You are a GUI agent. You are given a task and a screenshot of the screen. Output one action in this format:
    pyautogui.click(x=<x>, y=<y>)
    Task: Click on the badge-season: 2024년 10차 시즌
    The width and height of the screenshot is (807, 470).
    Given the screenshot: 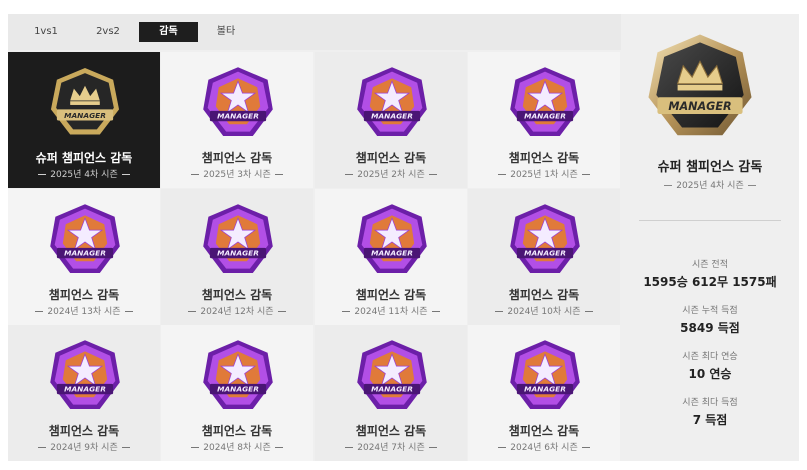 What is the action you would take?
    pyautogui.click(x=544, y=310)
    